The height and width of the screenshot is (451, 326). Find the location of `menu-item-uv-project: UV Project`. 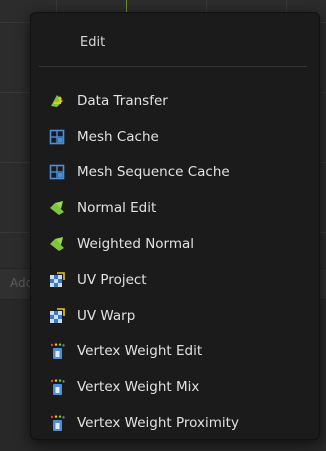

menu-item-uv-project: UV Project is located at coordinates (175, 280).